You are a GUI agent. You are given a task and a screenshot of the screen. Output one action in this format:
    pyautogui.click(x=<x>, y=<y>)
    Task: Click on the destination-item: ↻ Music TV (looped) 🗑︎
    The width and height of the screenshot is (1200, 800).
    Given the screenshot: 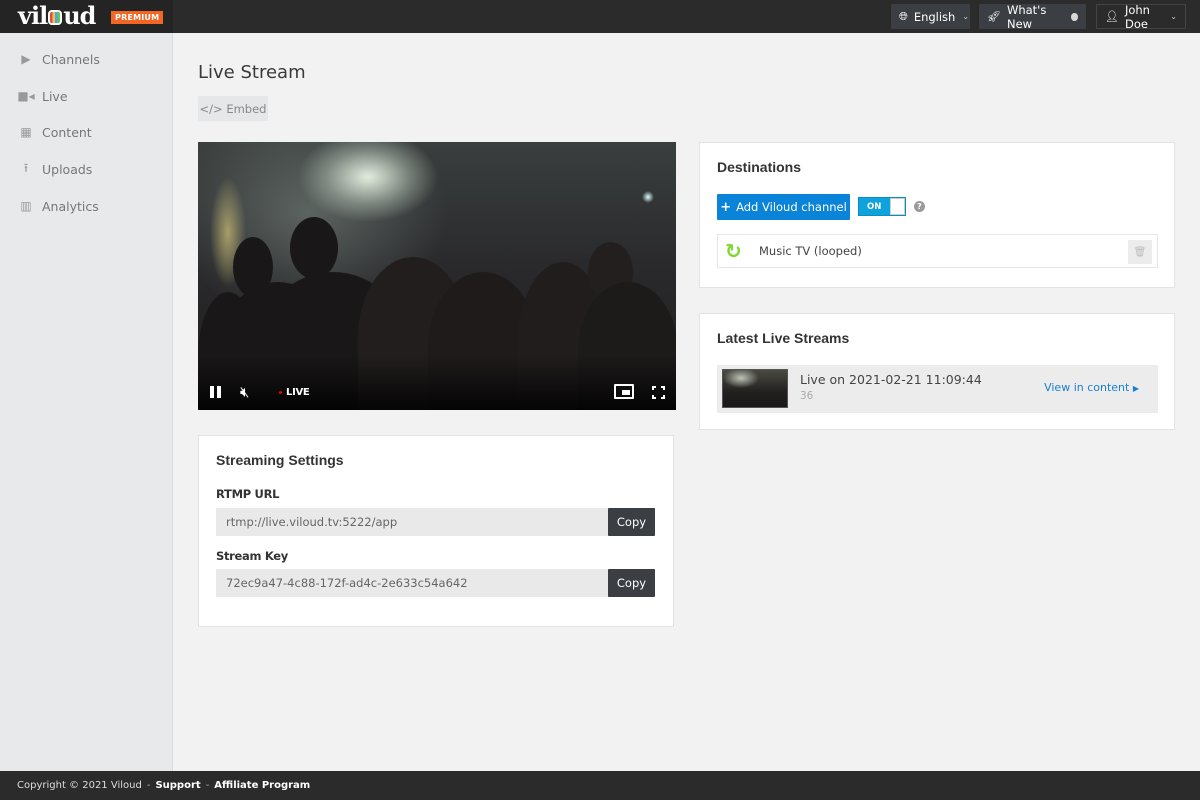 What is the action you would take?
    pyautogui.click(x=937, y=251)
    